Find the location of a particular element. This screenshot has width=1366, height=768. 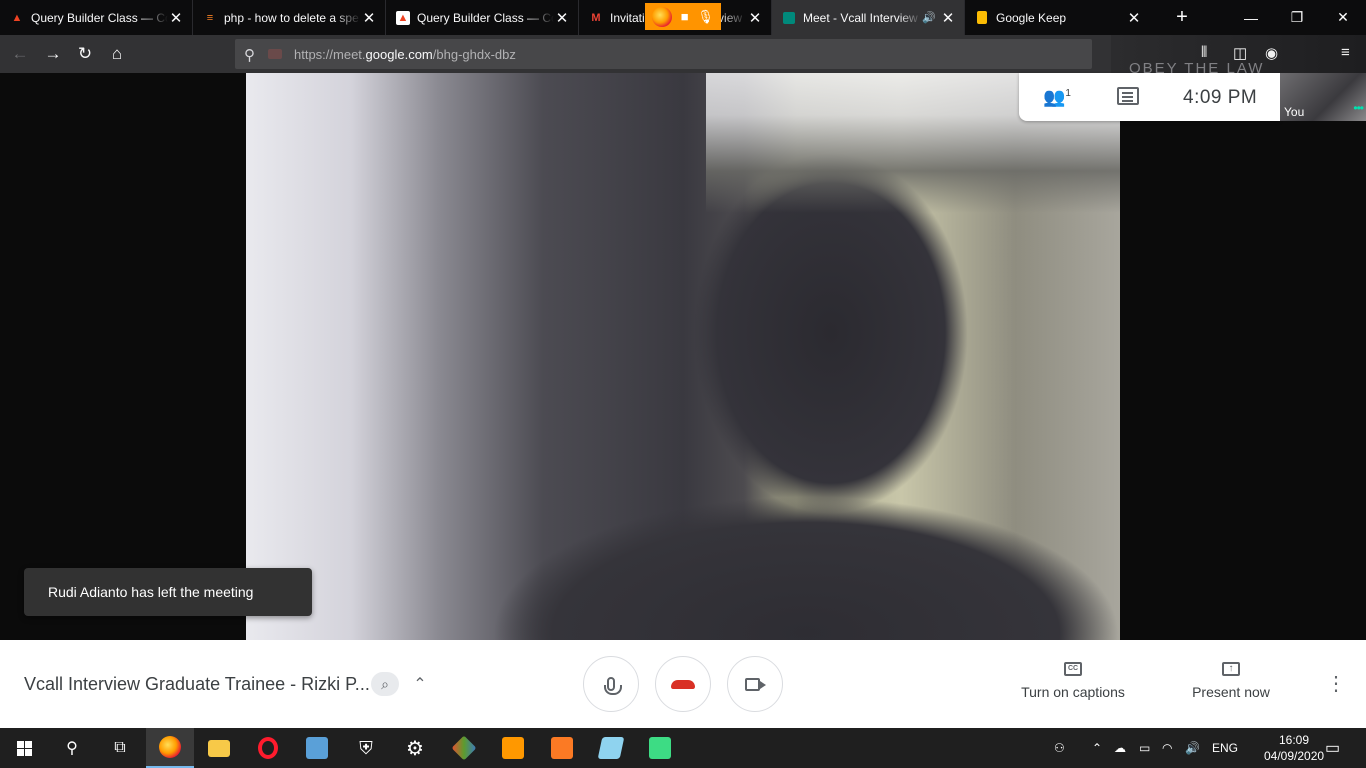

browser-tab-2: ≡ php - how to delete a spe ✕ is located at coordinates (289, 17).